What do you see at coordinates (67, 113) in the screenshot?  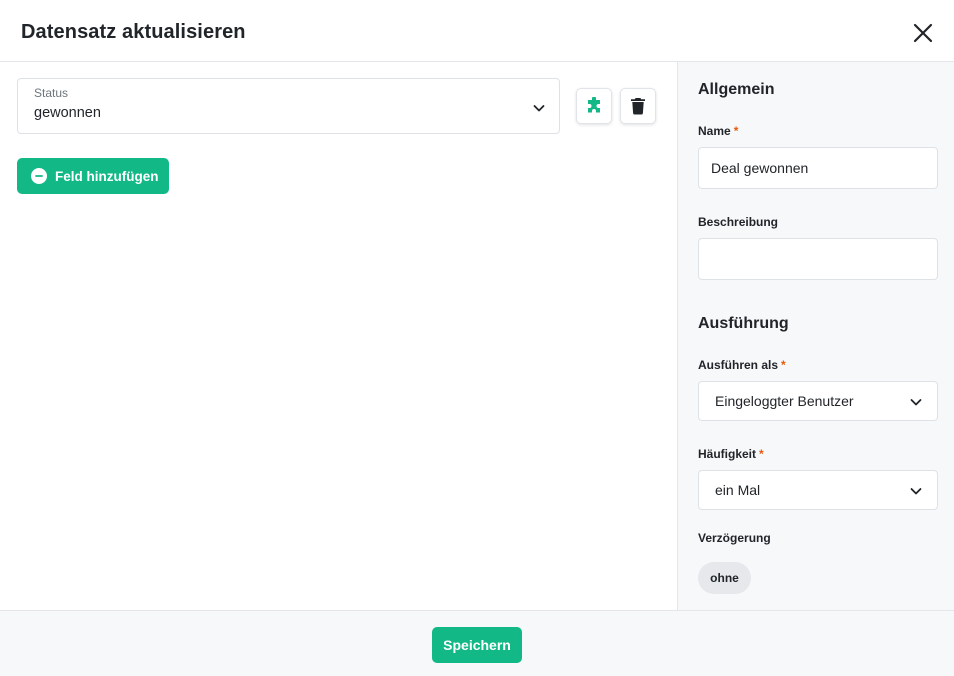 I see `status-value: gewonnen` at bounding box center [67, 113].